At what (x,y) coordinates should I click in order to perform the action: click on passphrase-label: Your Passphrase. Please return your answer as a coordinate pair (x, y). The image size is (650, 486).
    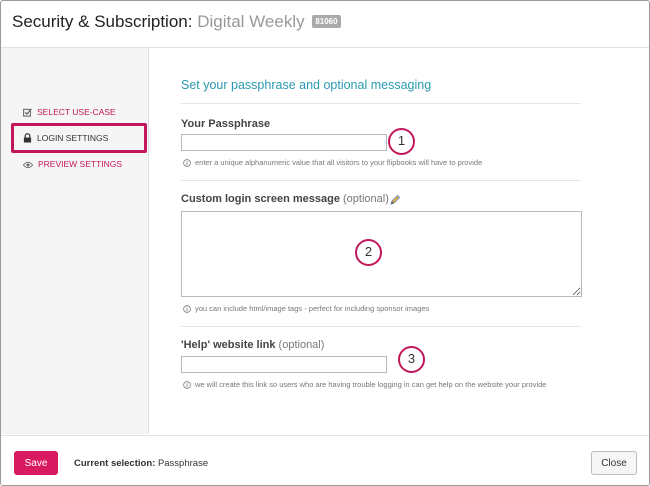
    Looking at the image, I should click on (225, 124).